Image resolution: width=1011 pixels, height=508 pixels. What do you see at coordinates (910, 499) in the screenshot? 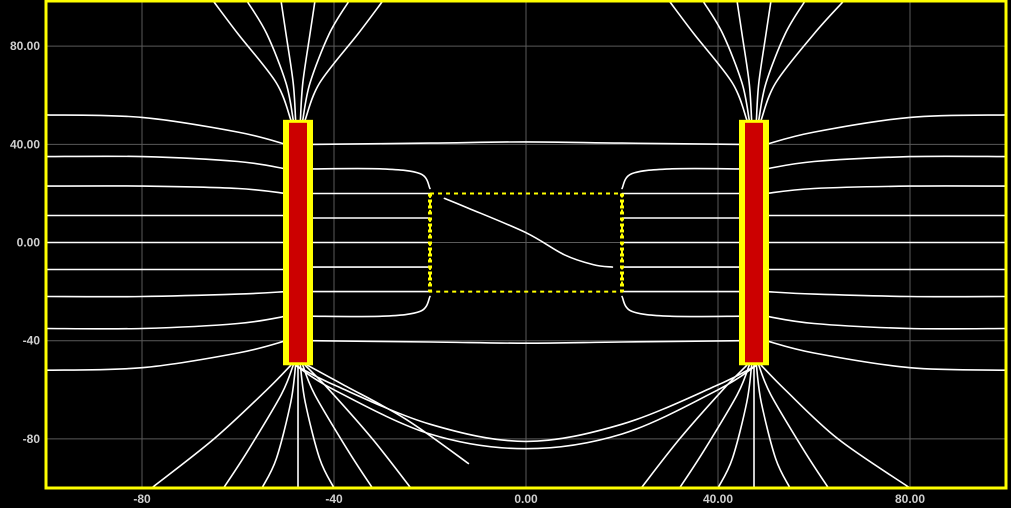
I see `x-tick-label-4: 80.00` at bounding box center [910, 499].